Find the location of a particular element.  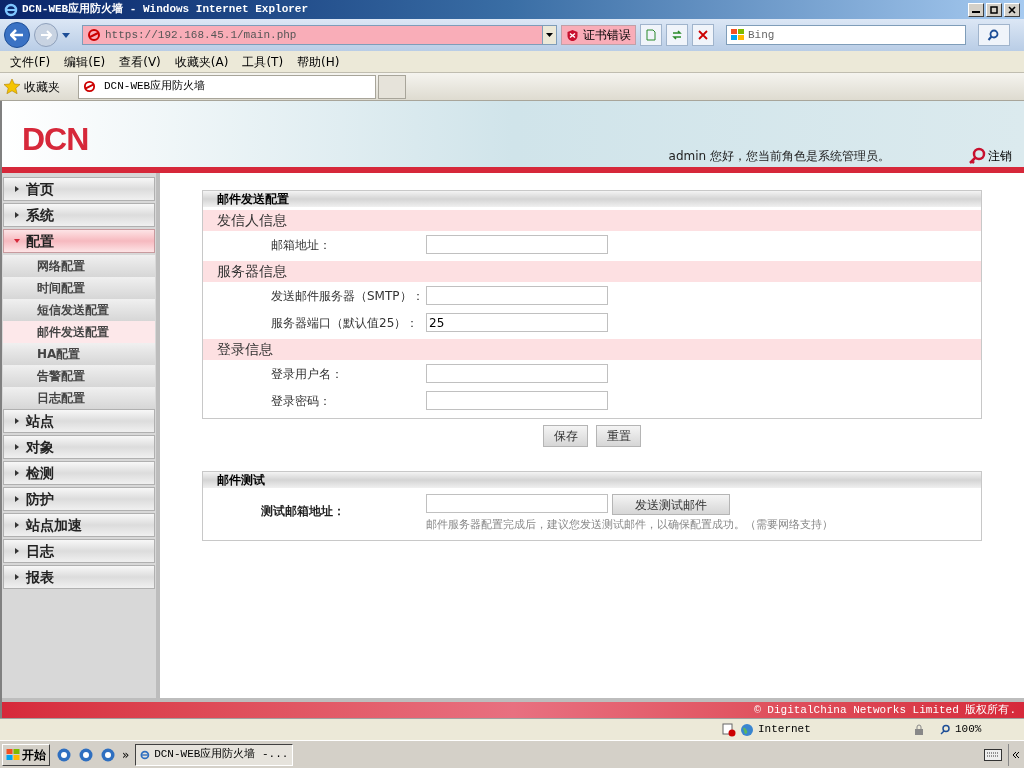

refresh-page-icon is located at coordinates (651, 35).